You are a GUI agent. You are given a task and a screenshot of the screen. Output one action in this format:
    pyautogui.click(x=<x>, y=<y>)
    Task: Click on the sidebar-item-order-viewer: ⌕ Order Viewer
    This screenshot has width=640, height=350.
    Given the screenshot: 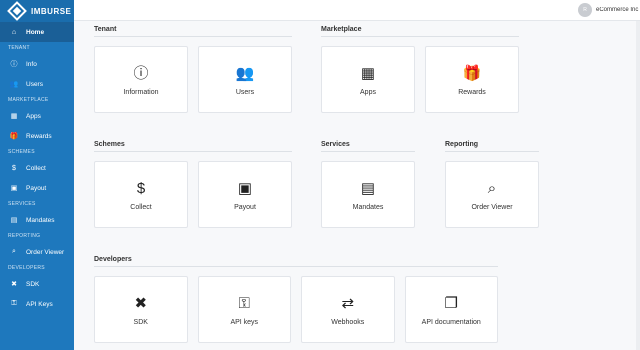 What is the action you would take?
    pyautogui.click(x=37, y=252)
    